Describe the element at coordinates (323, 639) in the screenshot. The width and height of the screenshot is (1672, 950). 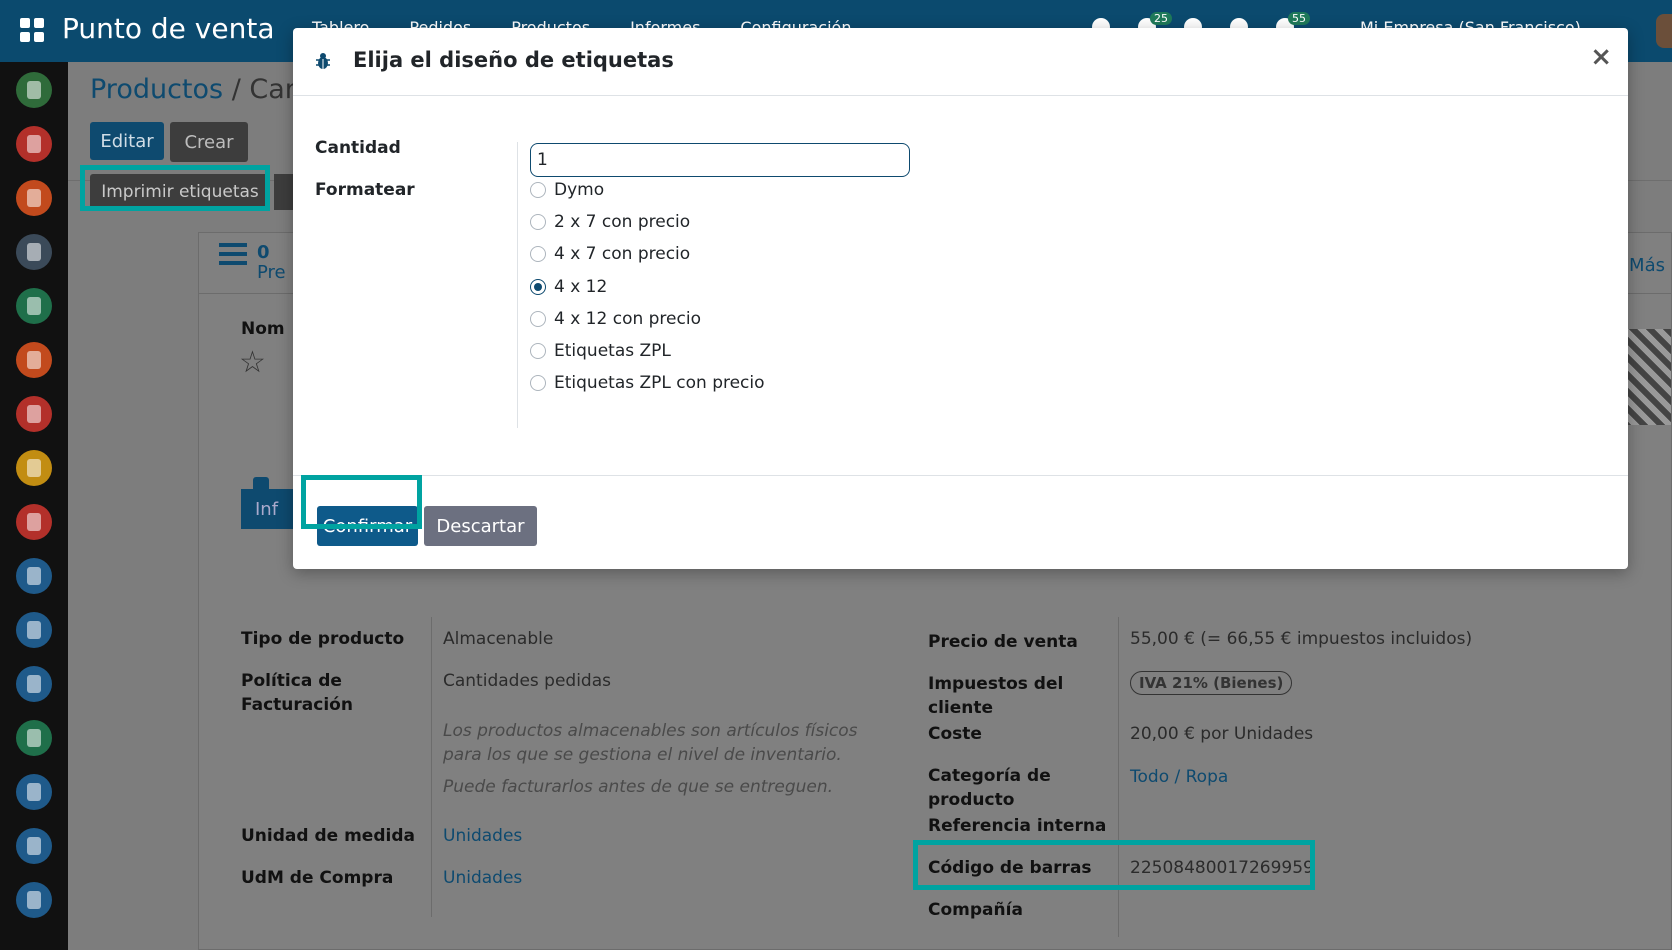
I see `product-type-label: Tipo de producto` at that location.